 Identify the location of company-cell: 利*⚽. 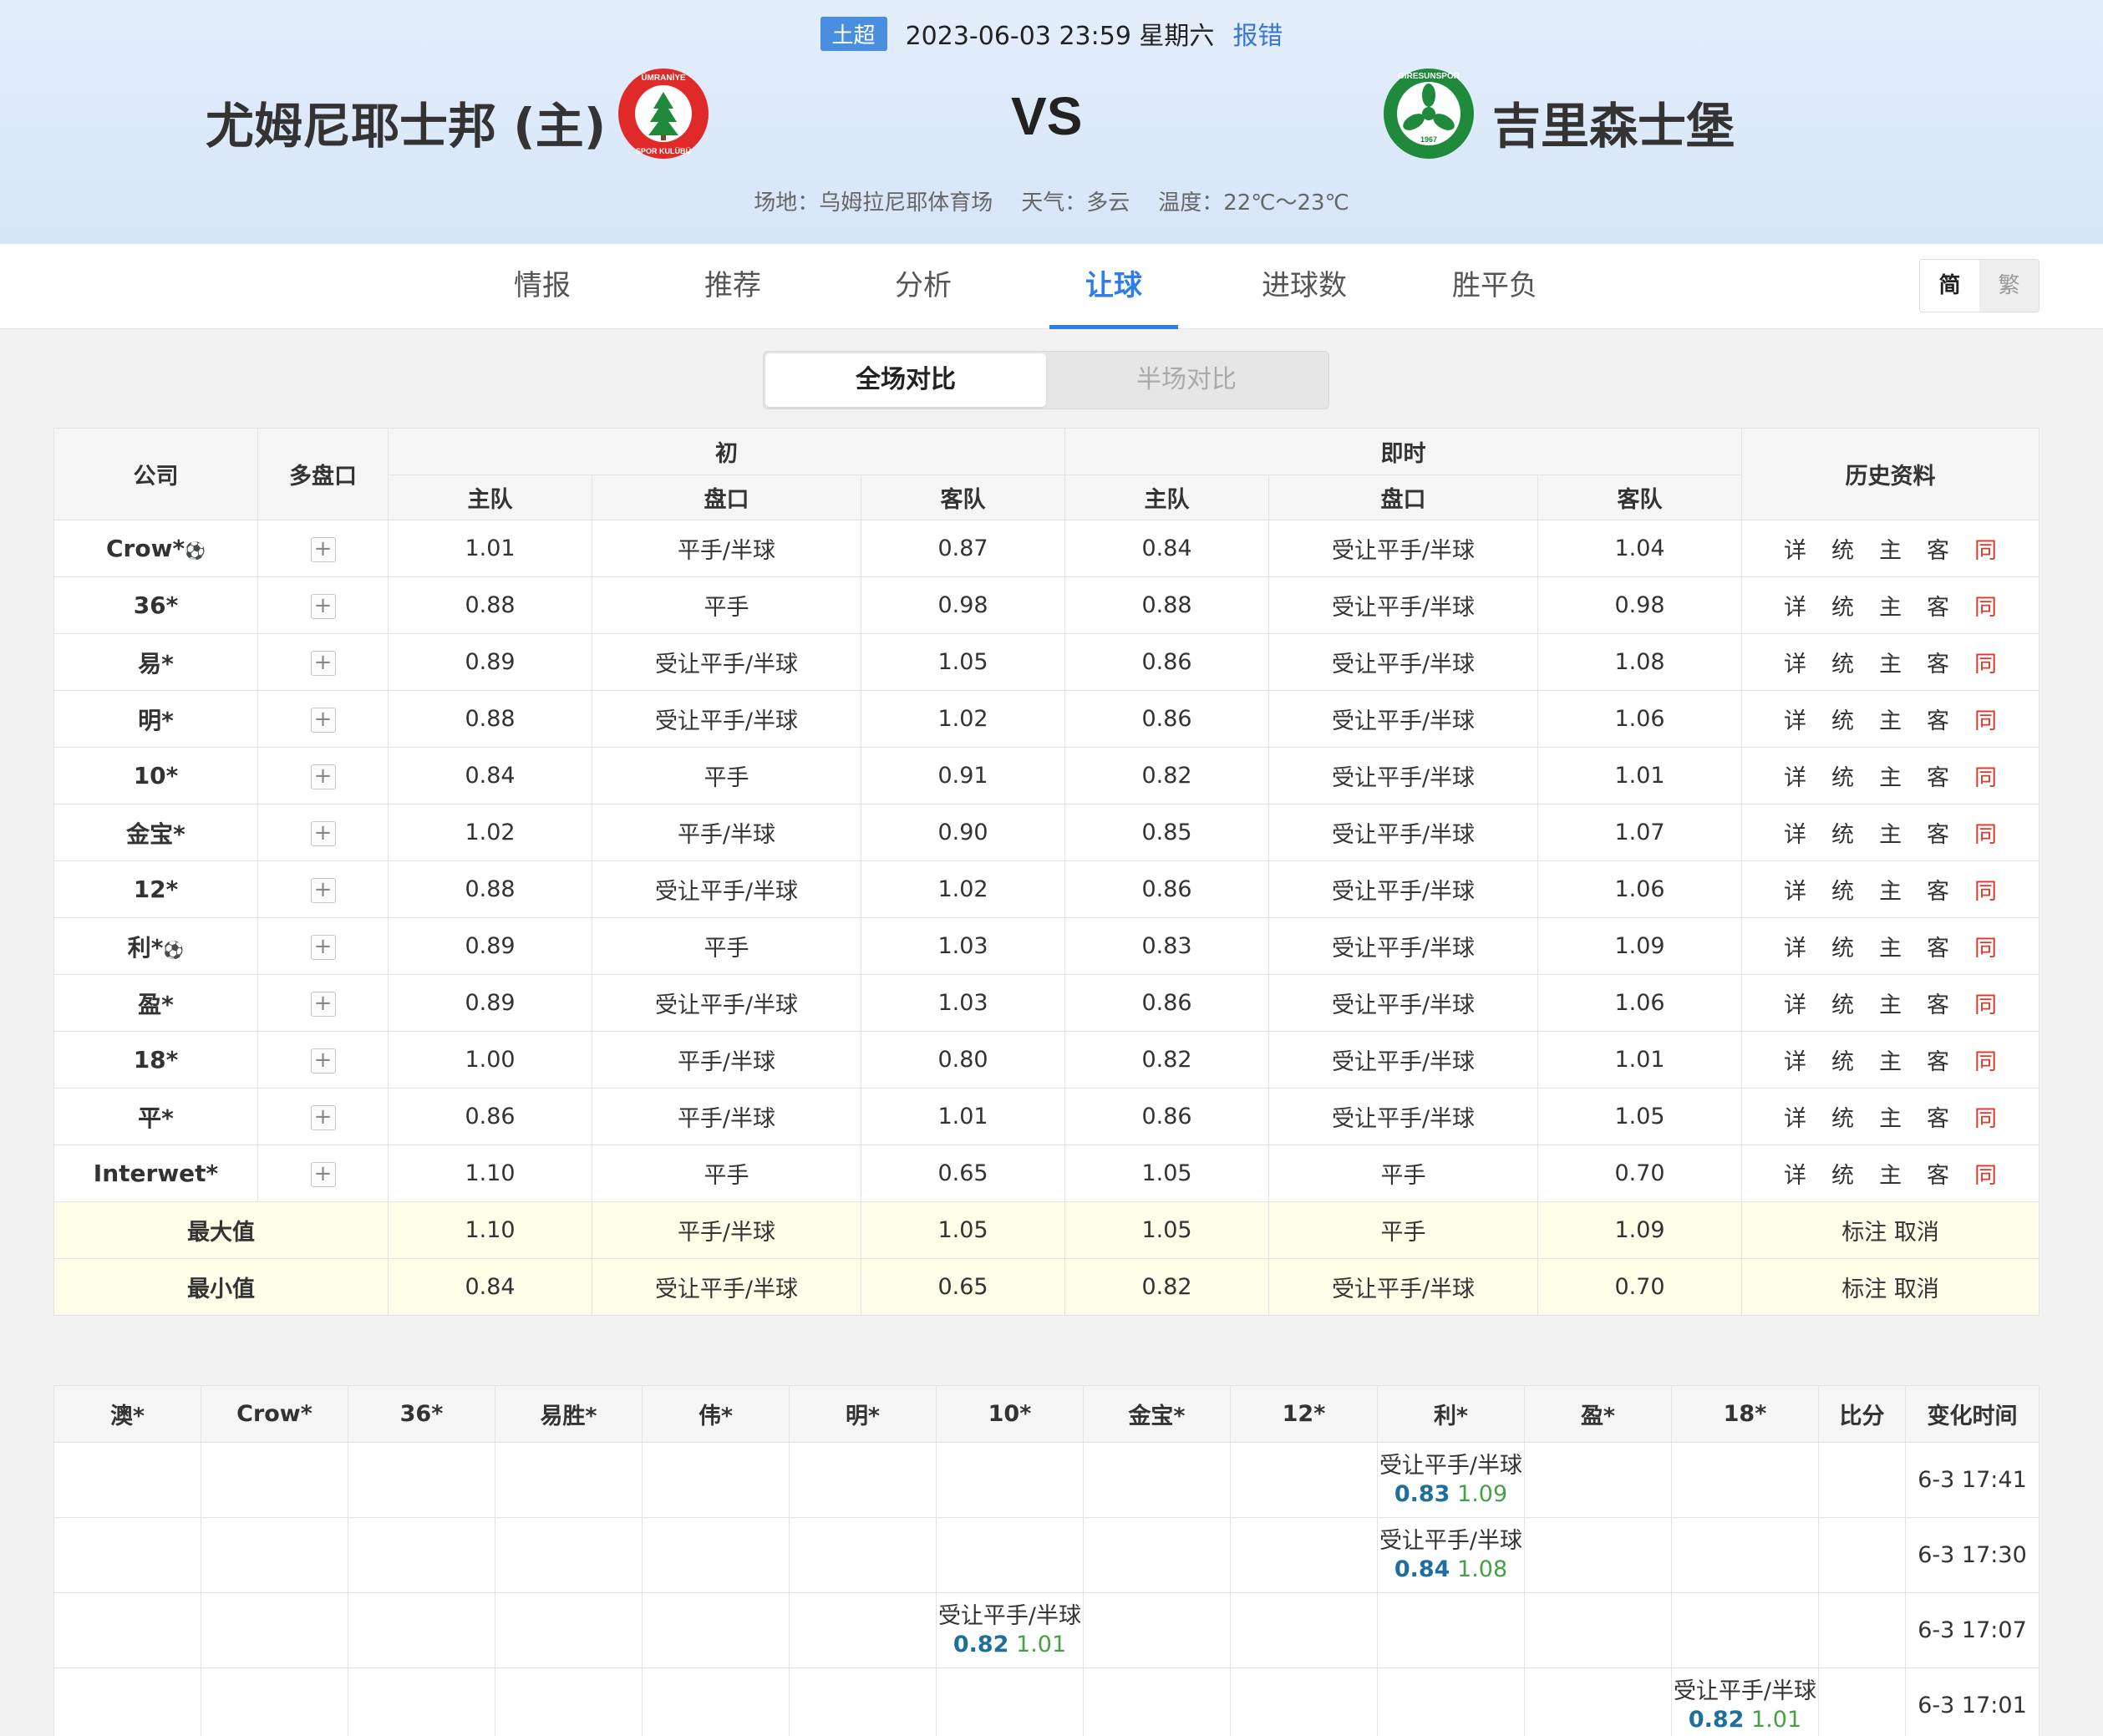
(155, 946).